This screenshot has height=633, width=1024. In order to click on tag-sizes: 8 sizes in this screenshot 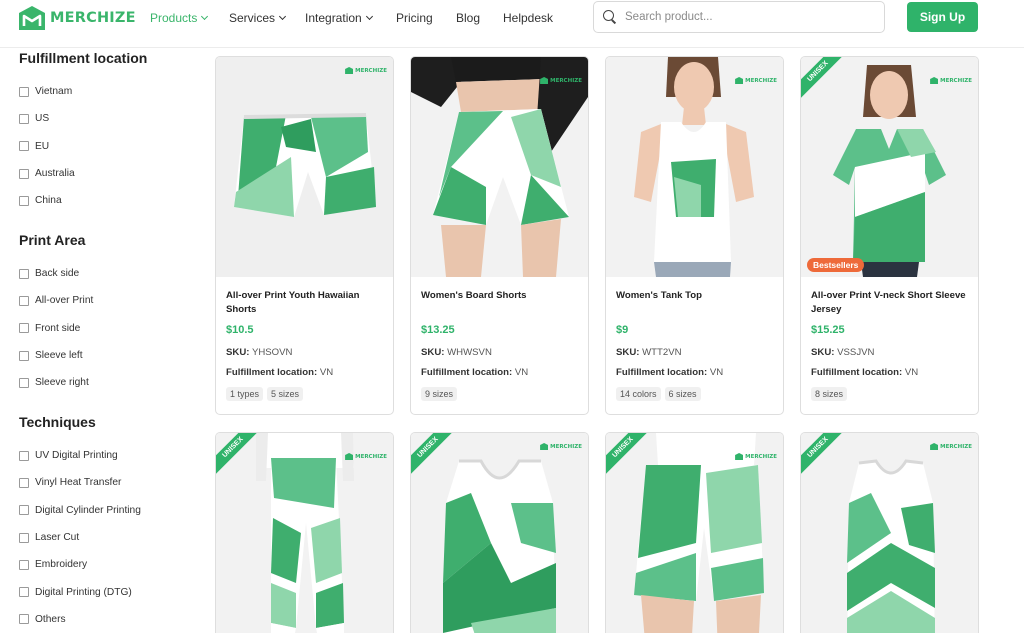, I will do `click(829, 394)`.